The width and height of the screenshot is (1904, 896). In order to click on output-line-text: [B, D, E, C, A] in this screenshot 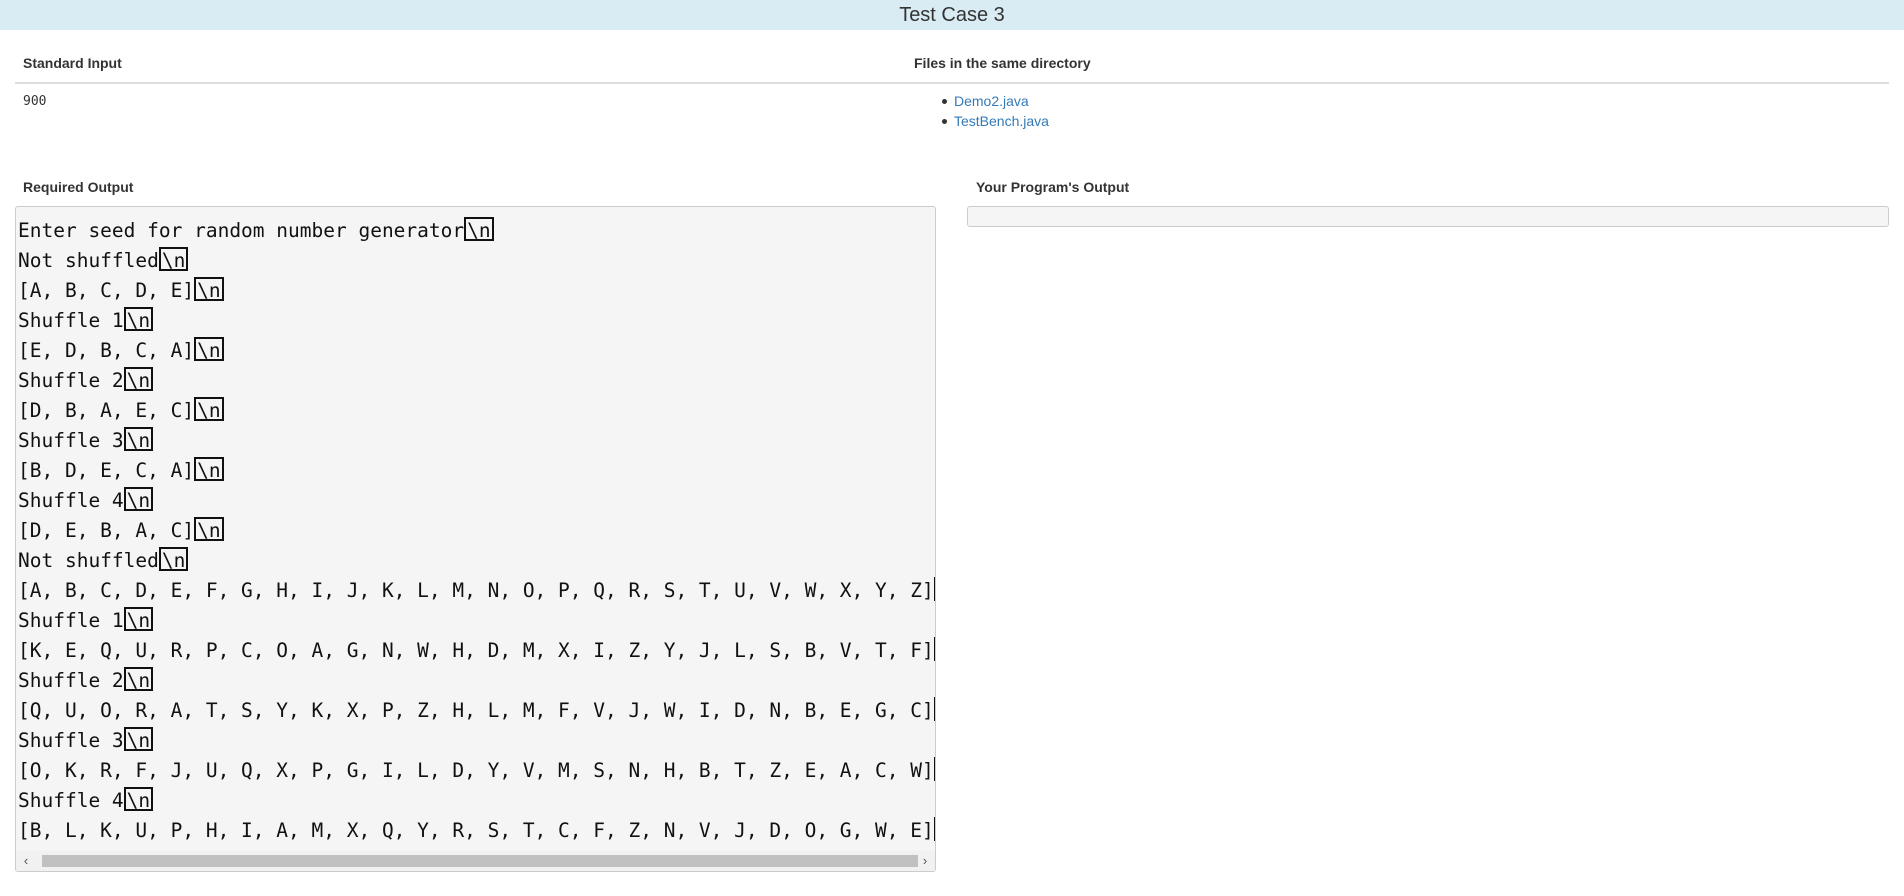, I will do `click(106, 470)`.